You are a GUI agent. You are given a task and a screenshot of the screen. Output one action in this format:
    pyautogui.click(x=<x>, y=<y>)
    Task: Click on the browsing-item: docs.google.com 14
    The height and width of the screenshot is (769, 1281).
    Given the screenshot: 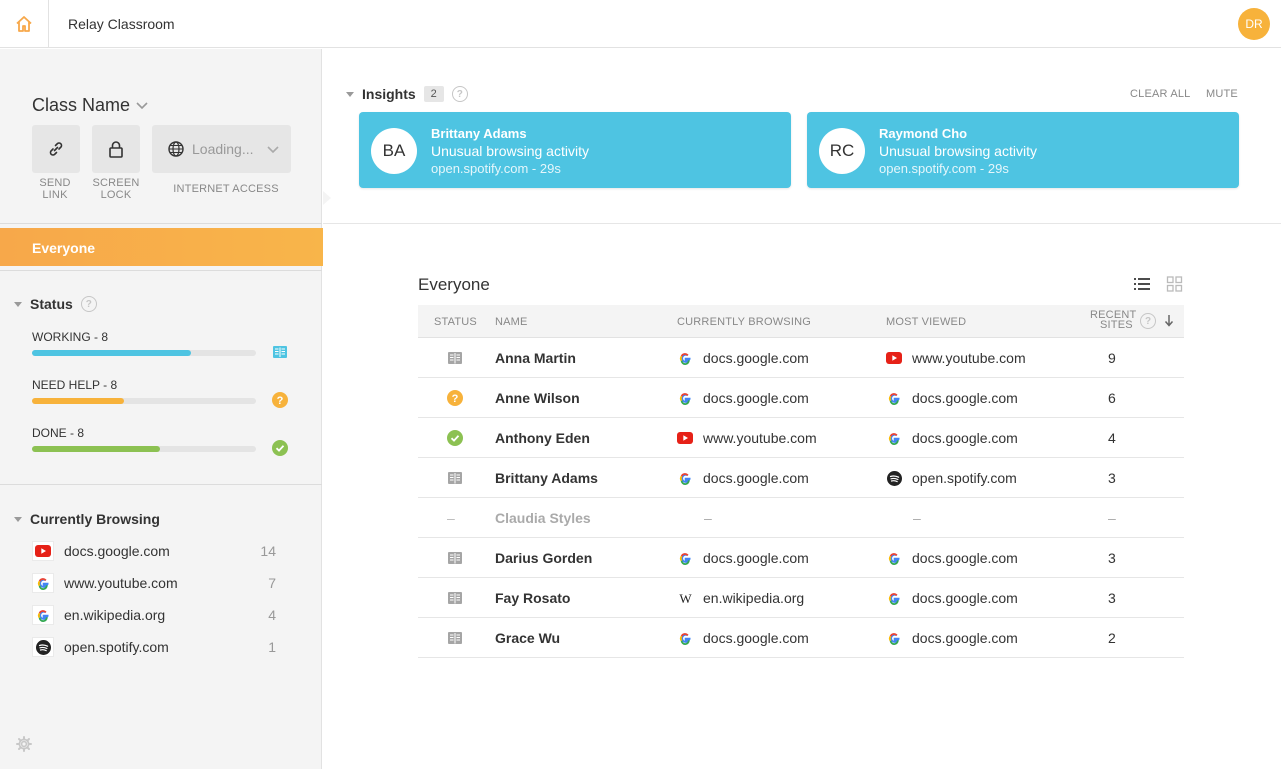 What is the action you would take?
    pyautogui.click(x=157, y=551)
    